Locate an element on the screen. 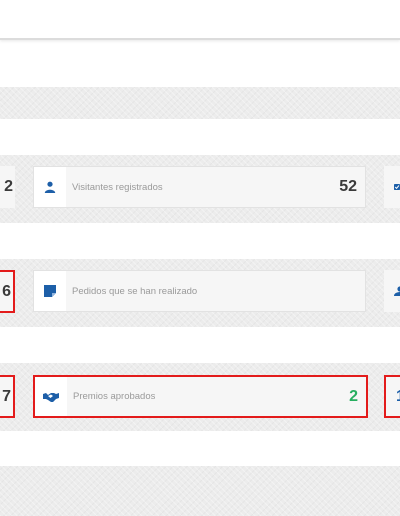  note-icon is located at coordinates (50, 291).